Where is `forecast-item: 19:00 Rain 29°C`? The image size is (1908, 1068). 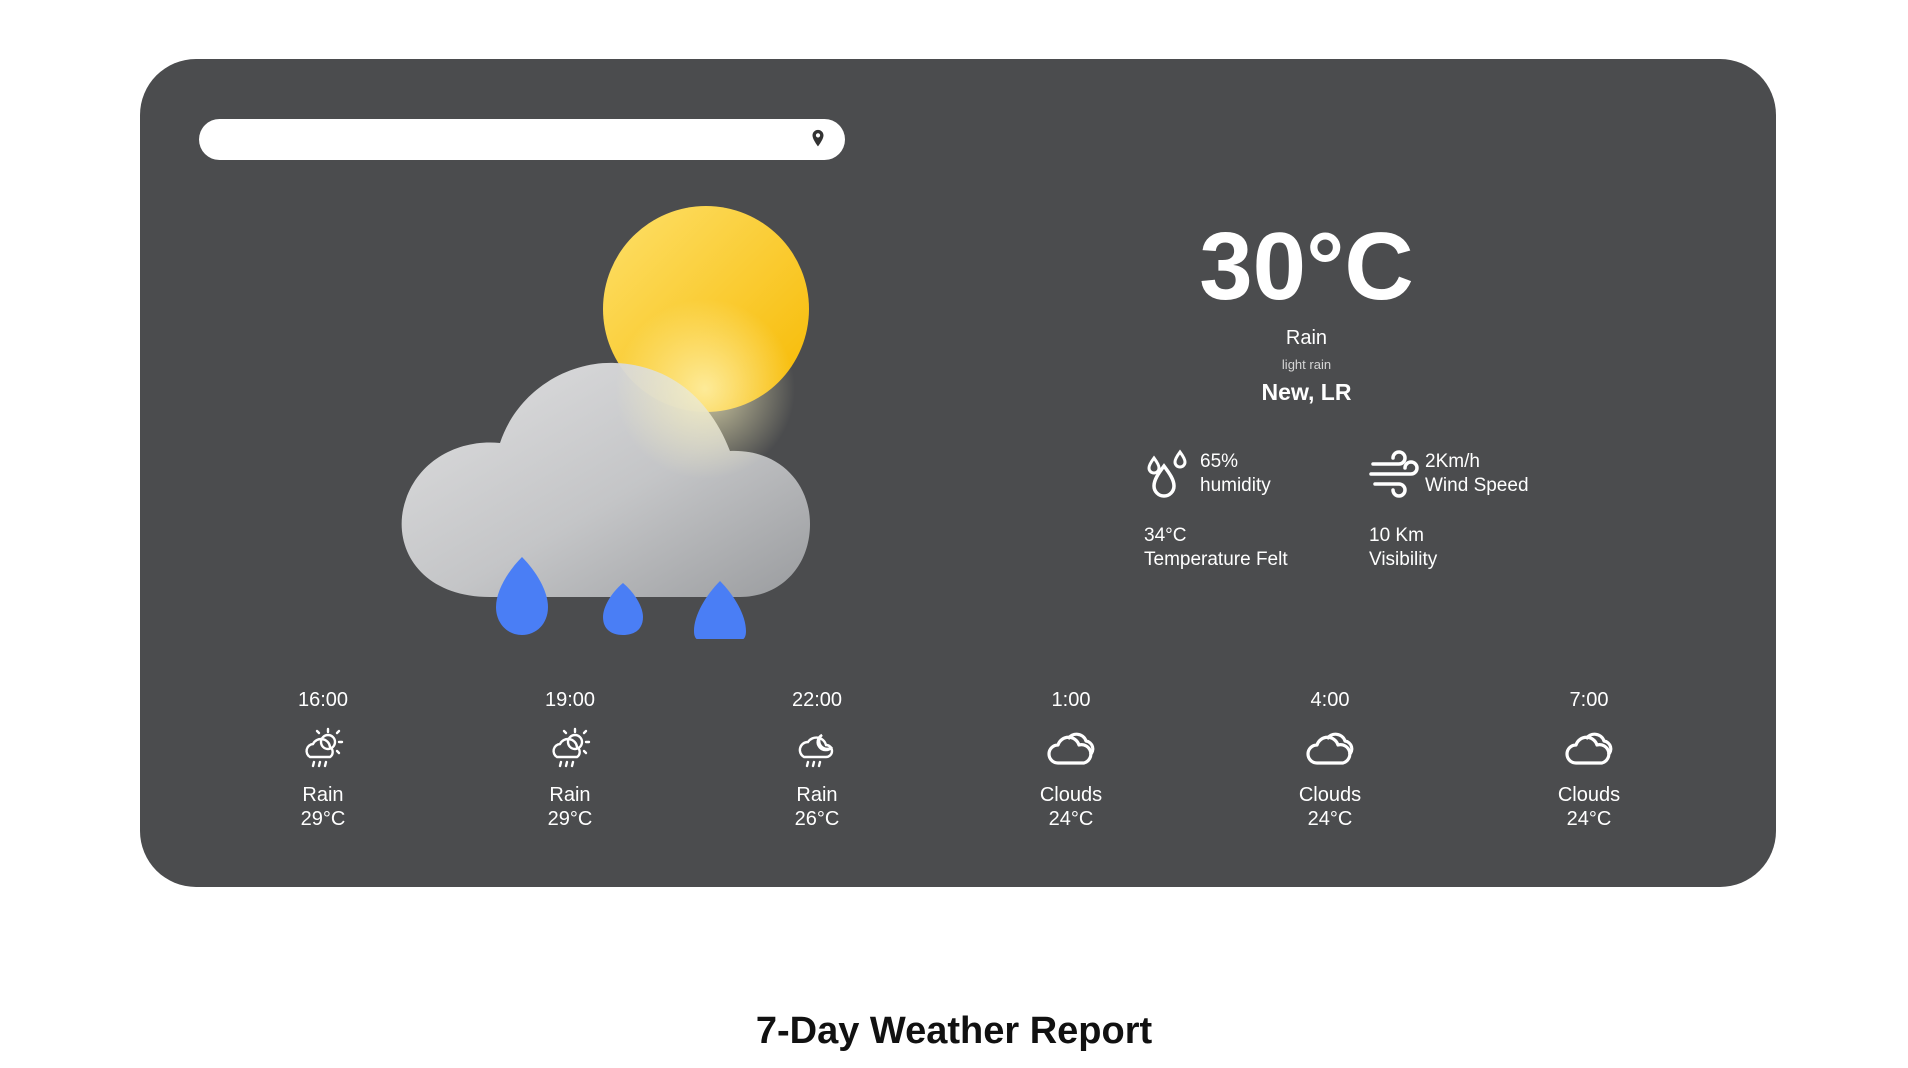 forecast-item: 19:00 Rain 29°C is located at coordinates (570, 760).